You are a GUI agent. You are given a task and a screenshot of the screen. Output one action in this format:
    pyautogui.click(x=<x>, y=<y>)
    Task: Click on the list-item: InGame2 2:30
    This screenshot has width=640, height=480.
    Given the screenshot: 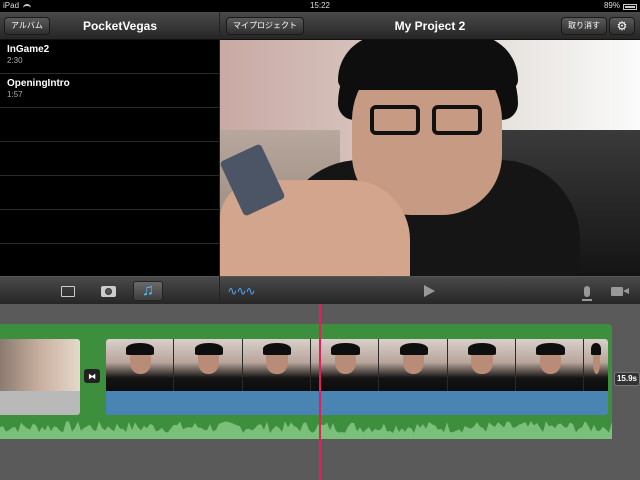 What is the action you would take?
    pyautogui.click(x=109, y=57)
    